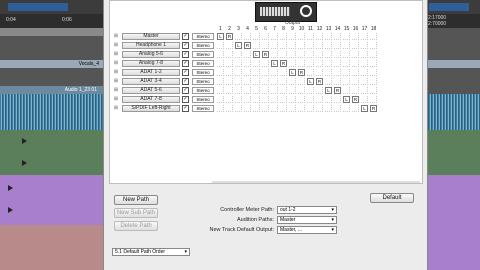 The width and height of the screenshot is (480, 270). What do you see at coordinates (316, 182) in the screenshot?
I see `horizontal-scrollbar` at bounding box center [316, 182].